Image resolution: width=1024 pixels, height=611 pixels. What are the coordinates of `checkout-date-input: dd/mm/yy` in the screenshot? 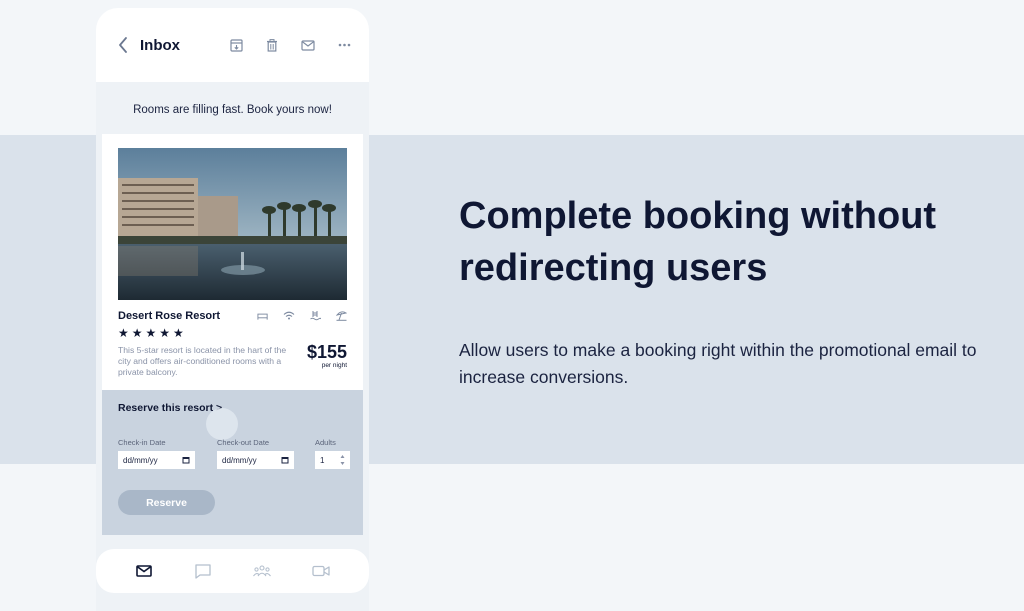 It's located at (255, 460).